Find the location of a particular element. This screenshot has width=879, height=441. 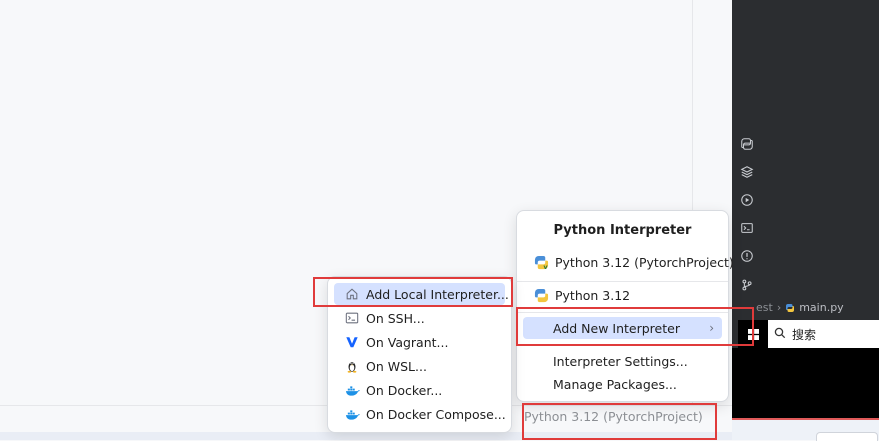

add-new-interpreter-item: Add New Interpreter › is located at coordinates (622, 328).